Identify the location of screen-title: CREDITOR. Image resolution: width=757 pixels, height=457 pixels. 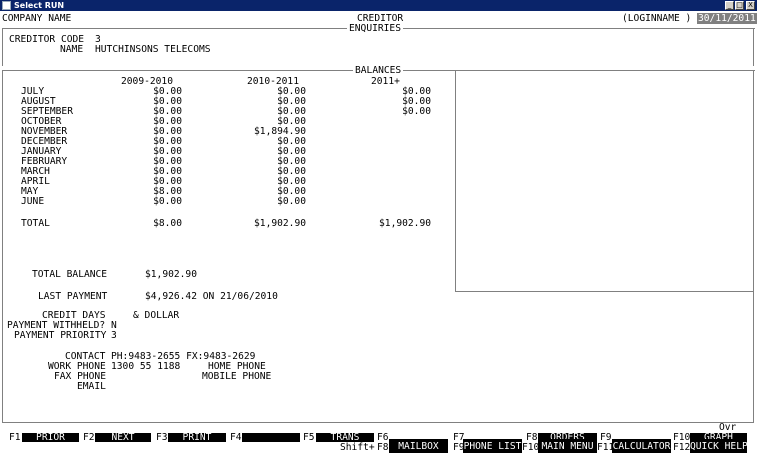
(380, 18).